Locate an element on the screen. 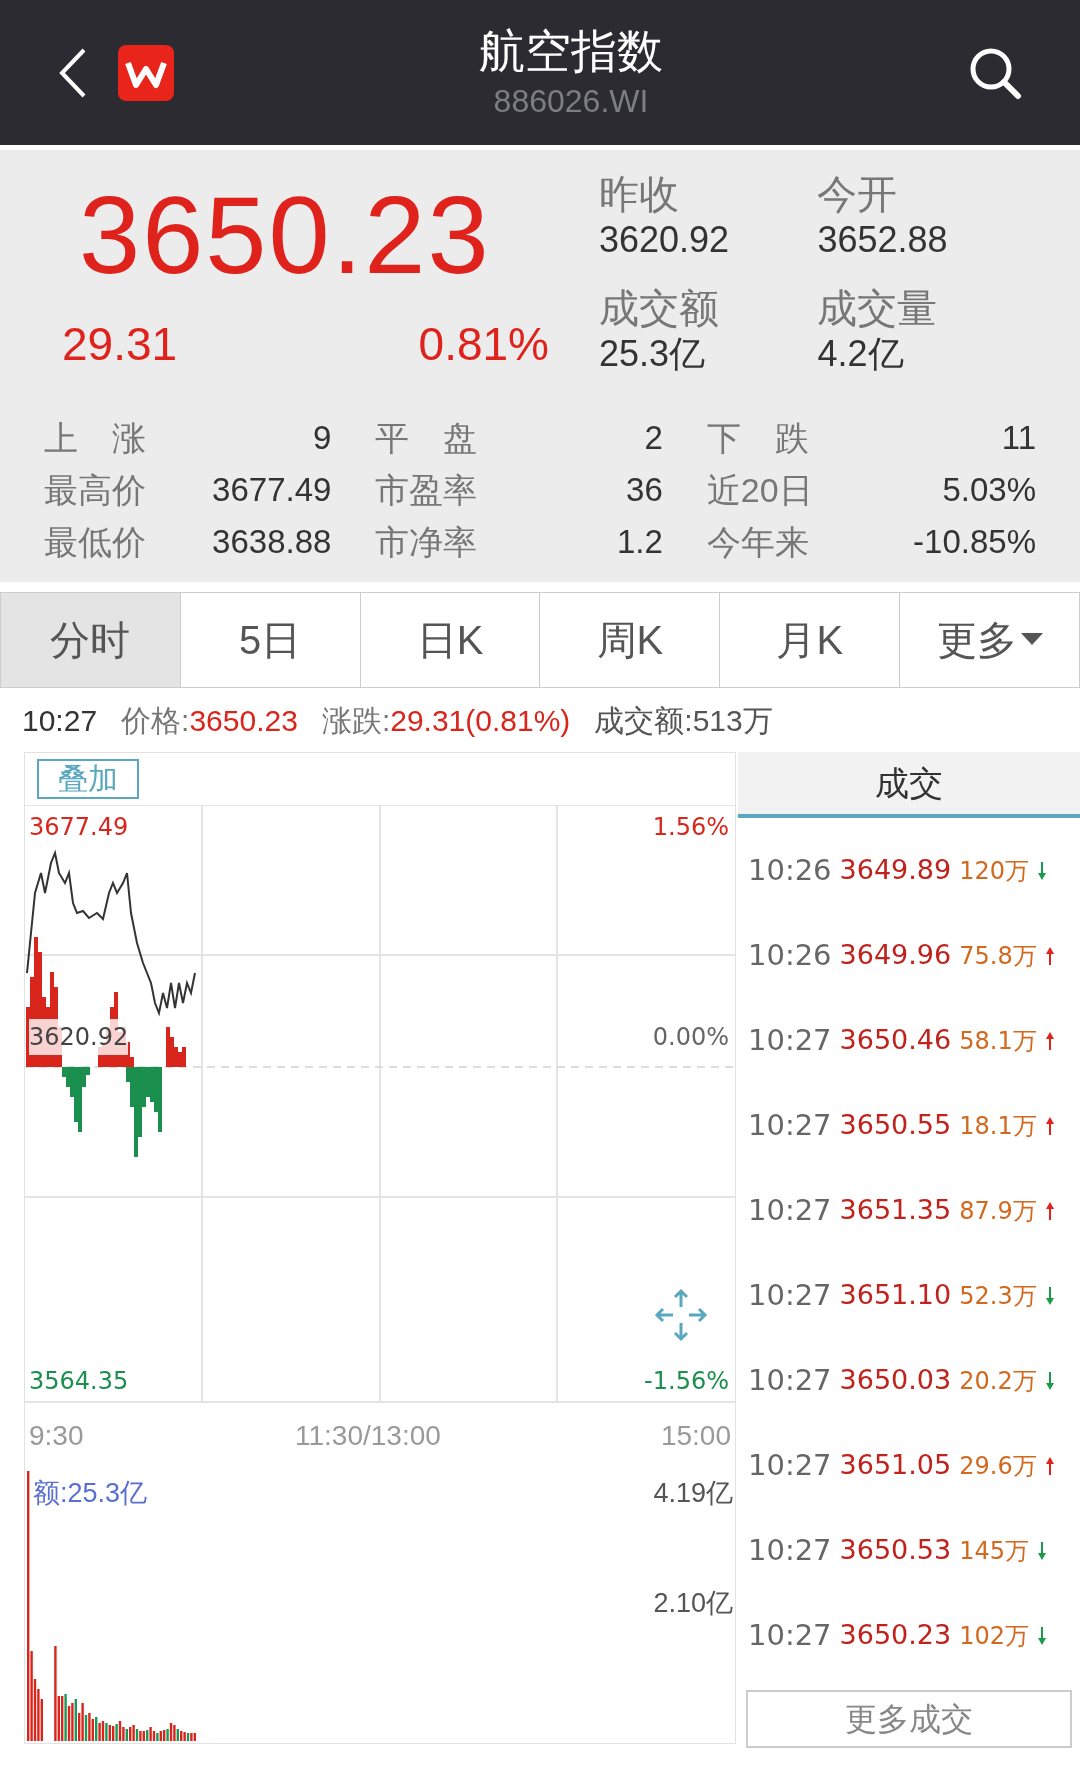 This screenshot has width=1080, height=1774. stat-label: 今年来 is located at coordinates (757, 542).